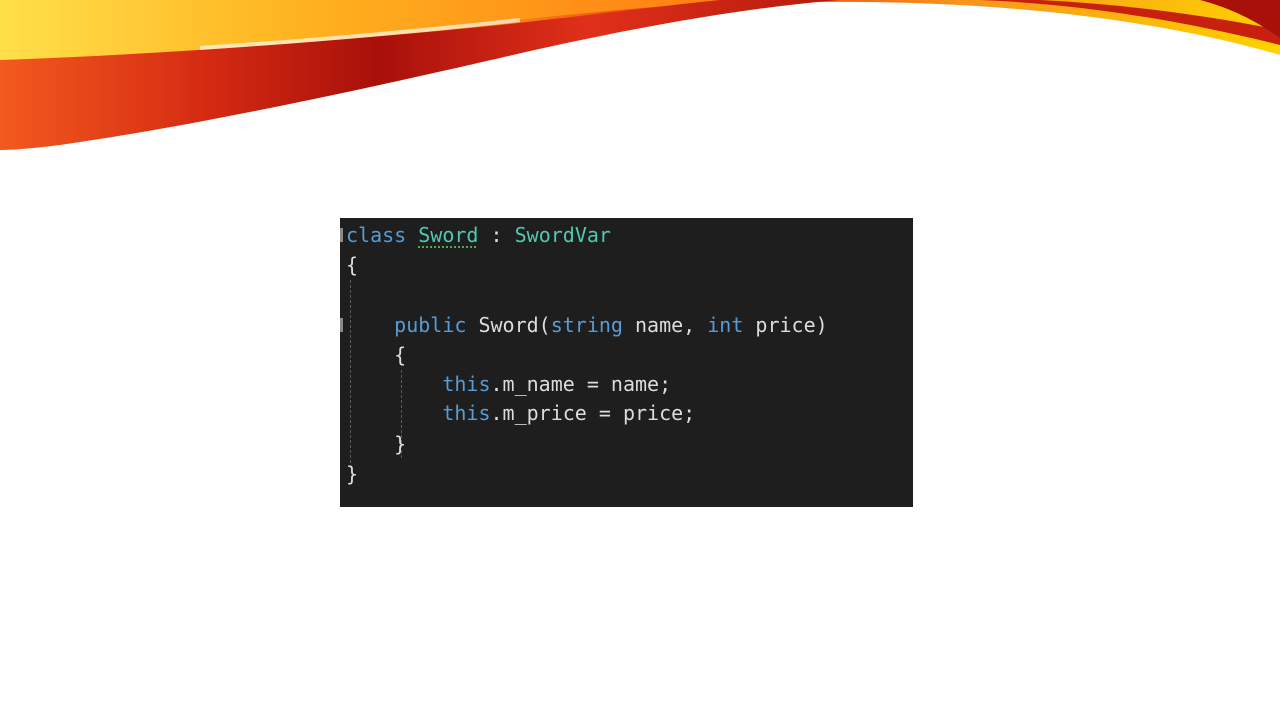 This screenshot has height=720, width=1280. I want to click on close-brace: }, so click(352, 474).